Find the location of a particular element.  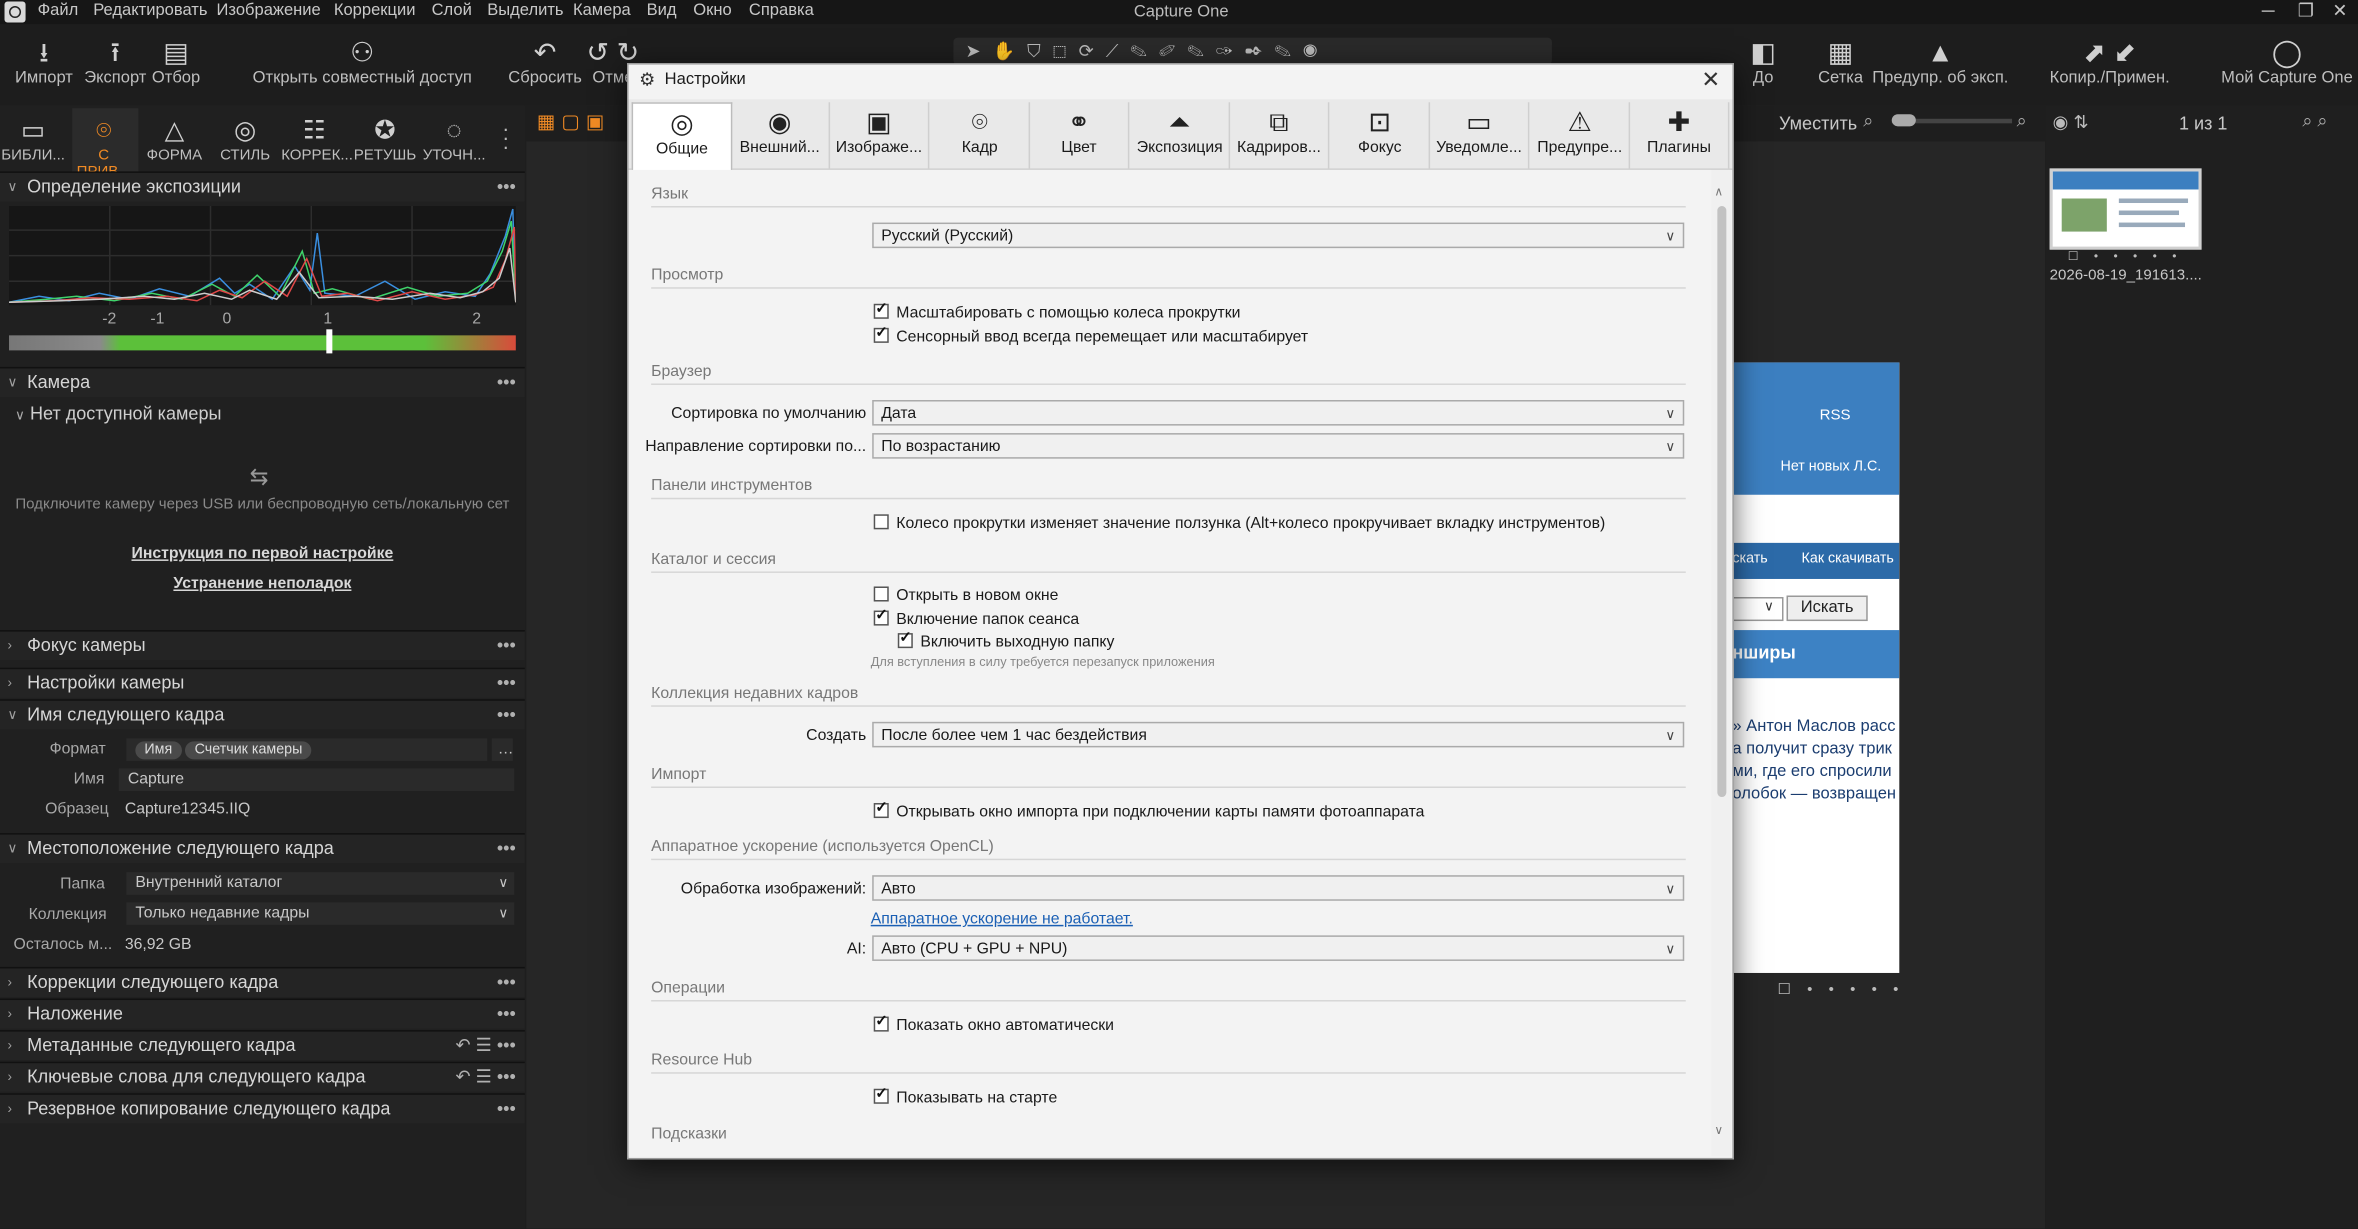

close-window-icon: ✕ is located at coordinates (2339, 10).